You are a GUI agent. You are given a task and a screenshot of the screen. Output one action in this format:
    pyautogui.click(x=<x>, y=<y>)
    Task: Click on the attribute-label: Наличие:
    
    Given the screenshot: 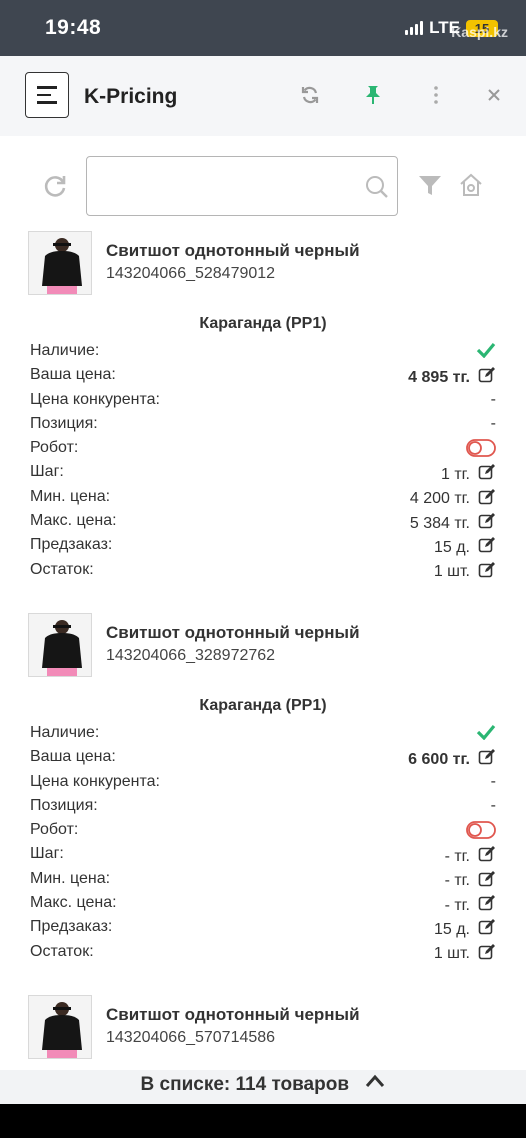 What is the action you would take?
    pyautogui.click(x=65, y=350)
    